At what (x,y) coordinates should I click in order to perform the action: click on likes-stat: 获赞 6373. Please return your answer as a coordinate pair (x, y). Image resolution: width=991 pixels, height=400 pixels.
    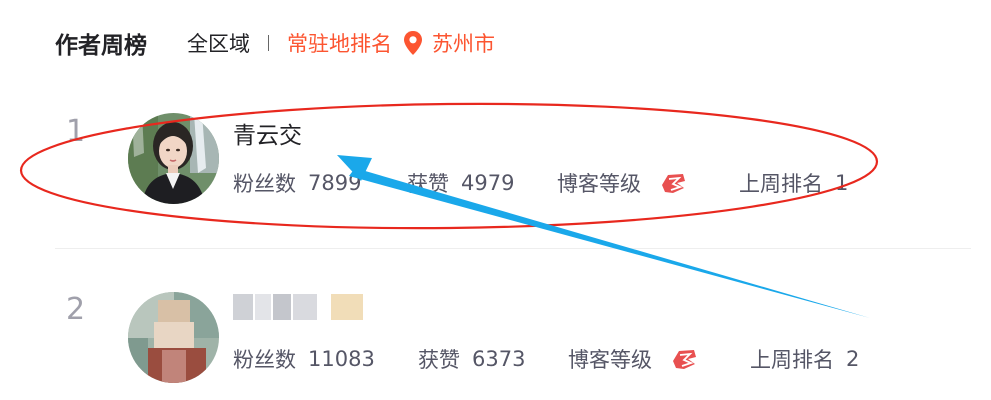
    Looking at the image, I should click on (471, 359).